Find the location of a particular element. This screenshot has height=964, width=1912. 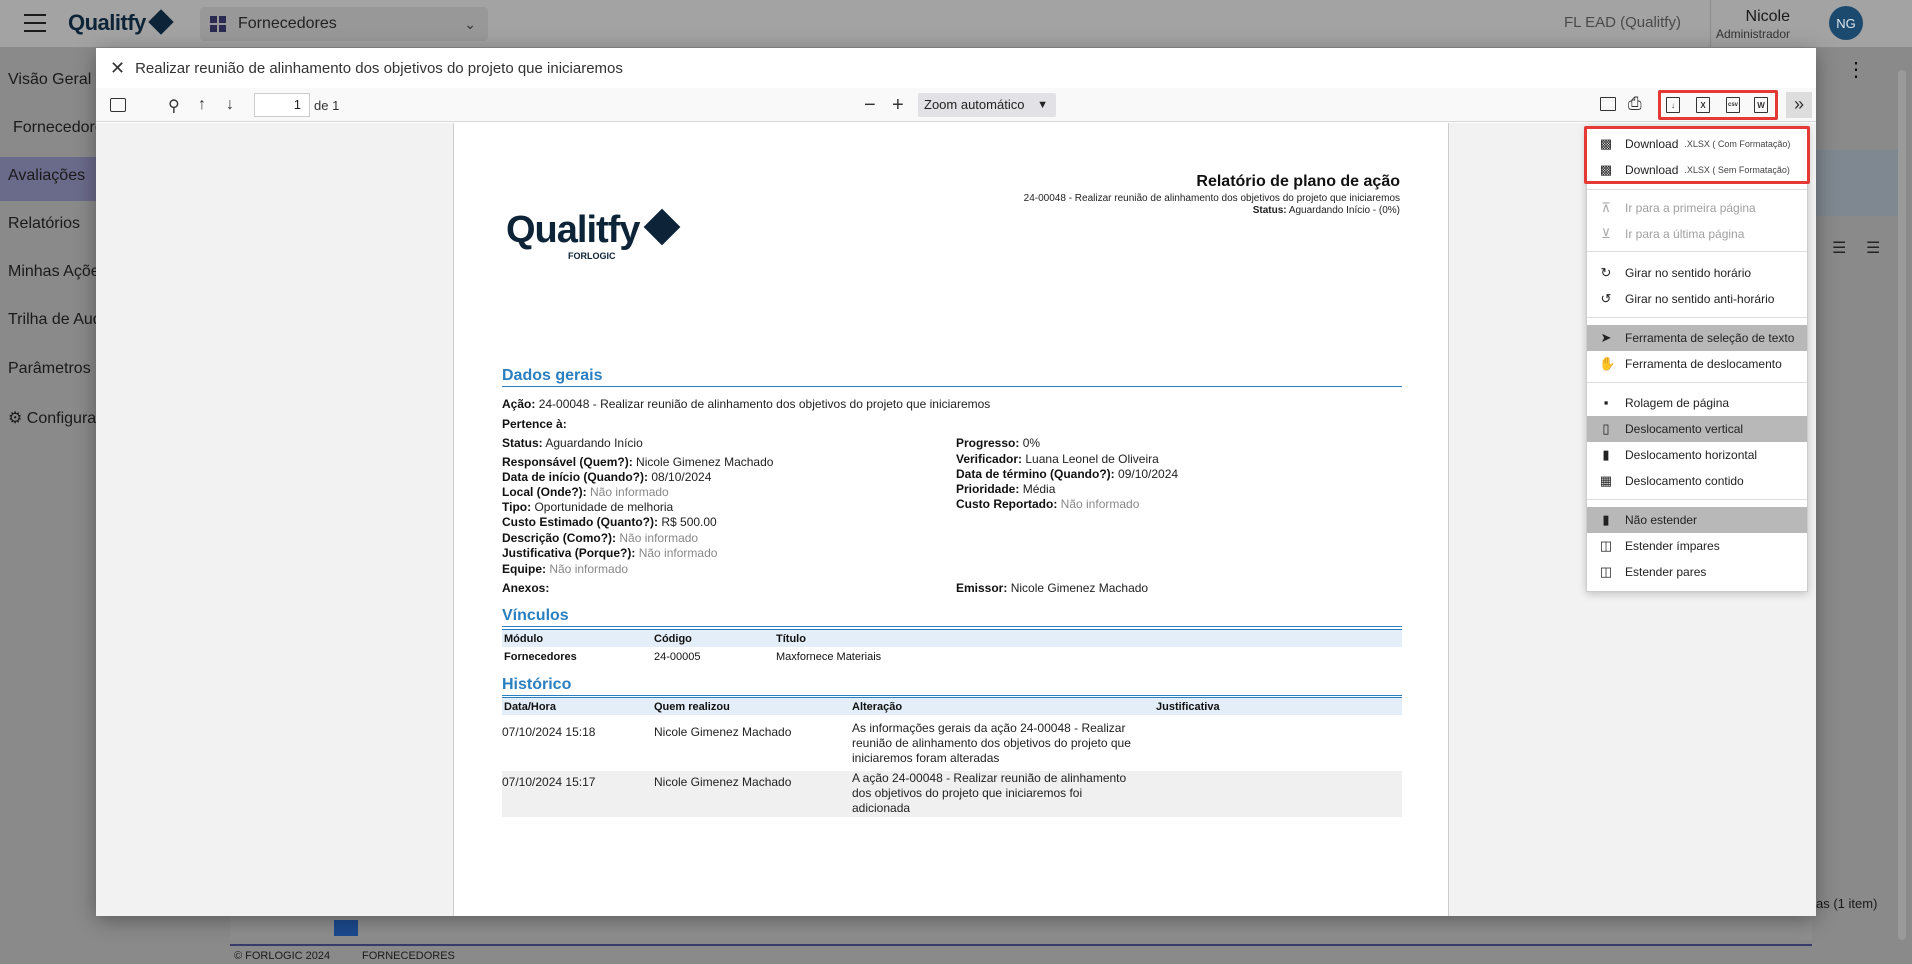

download-xlsx-icon: X is located at coordinates (1703, 105).